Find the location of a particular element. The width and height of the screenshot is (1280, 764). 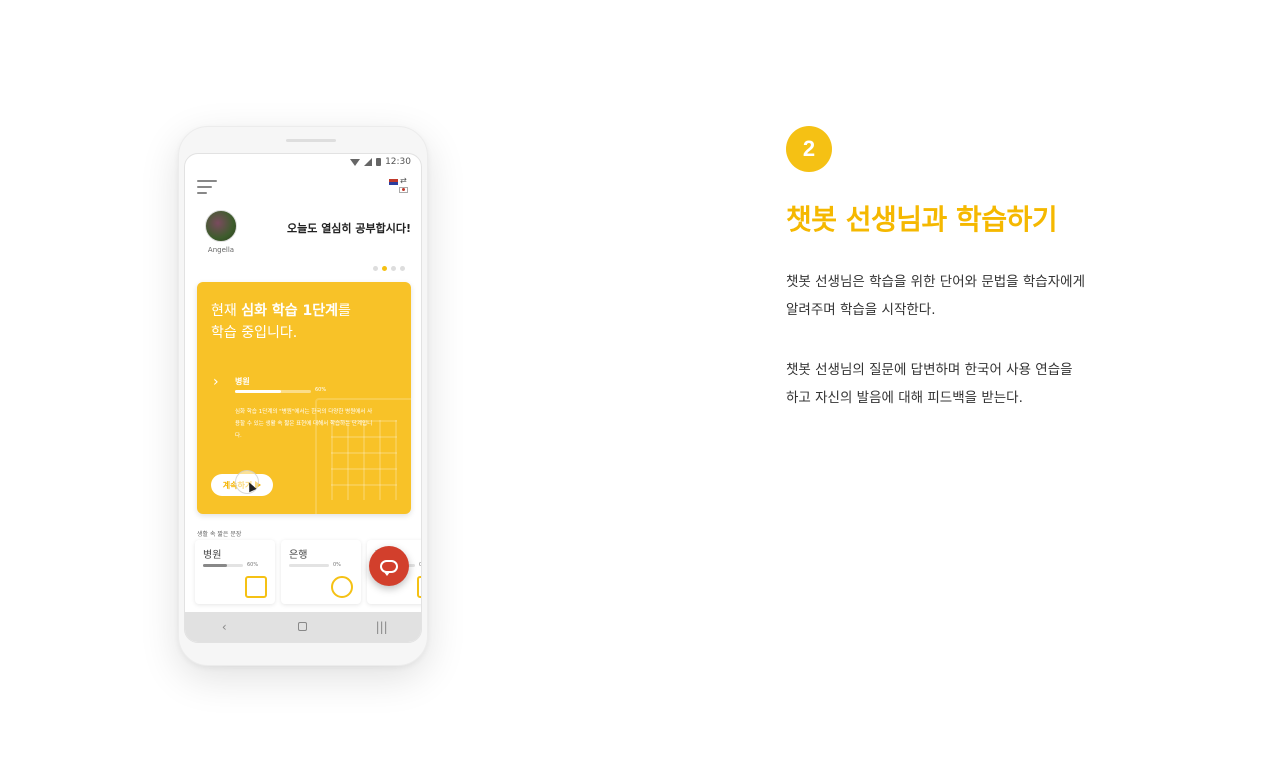

system-nav-bar: ‹ ||| is located at coordinates (303, 627).